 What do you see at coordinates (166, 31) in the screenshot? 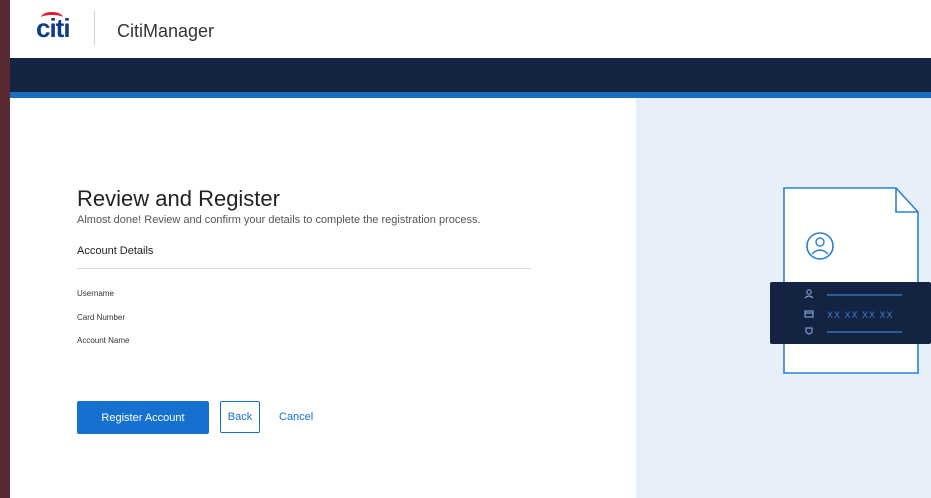
I see `app-title: CitiManager` at bounding box center [166, 31].